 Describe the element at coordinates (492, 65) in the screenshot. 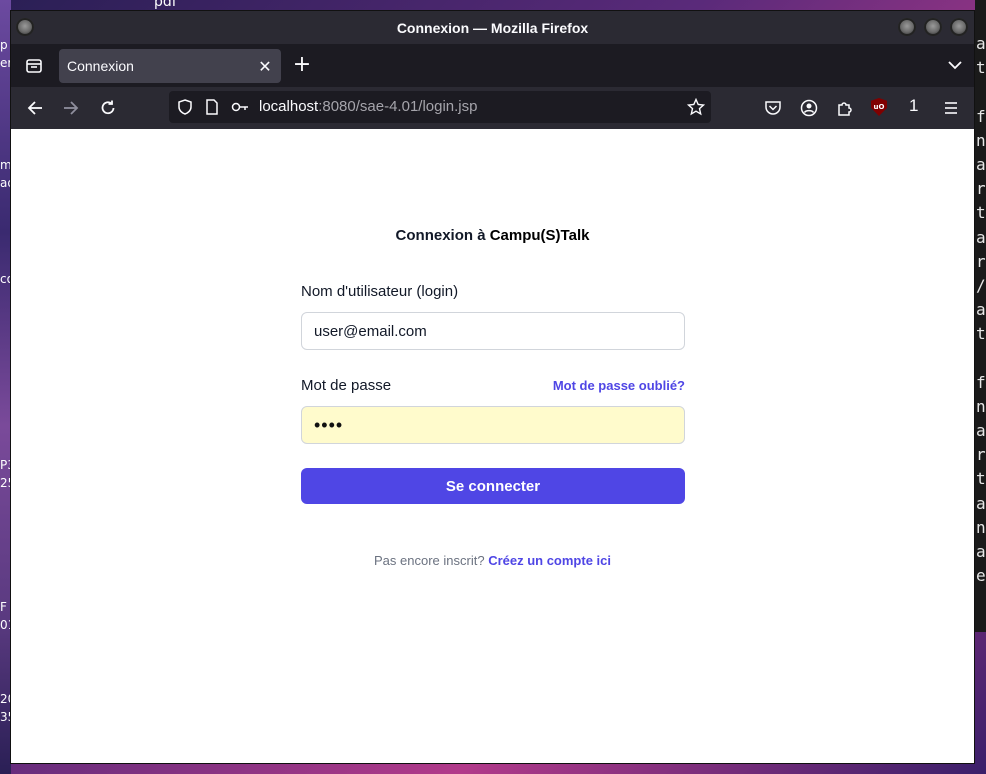

I see `tab-bar: Connexion ✕ +` at that location.